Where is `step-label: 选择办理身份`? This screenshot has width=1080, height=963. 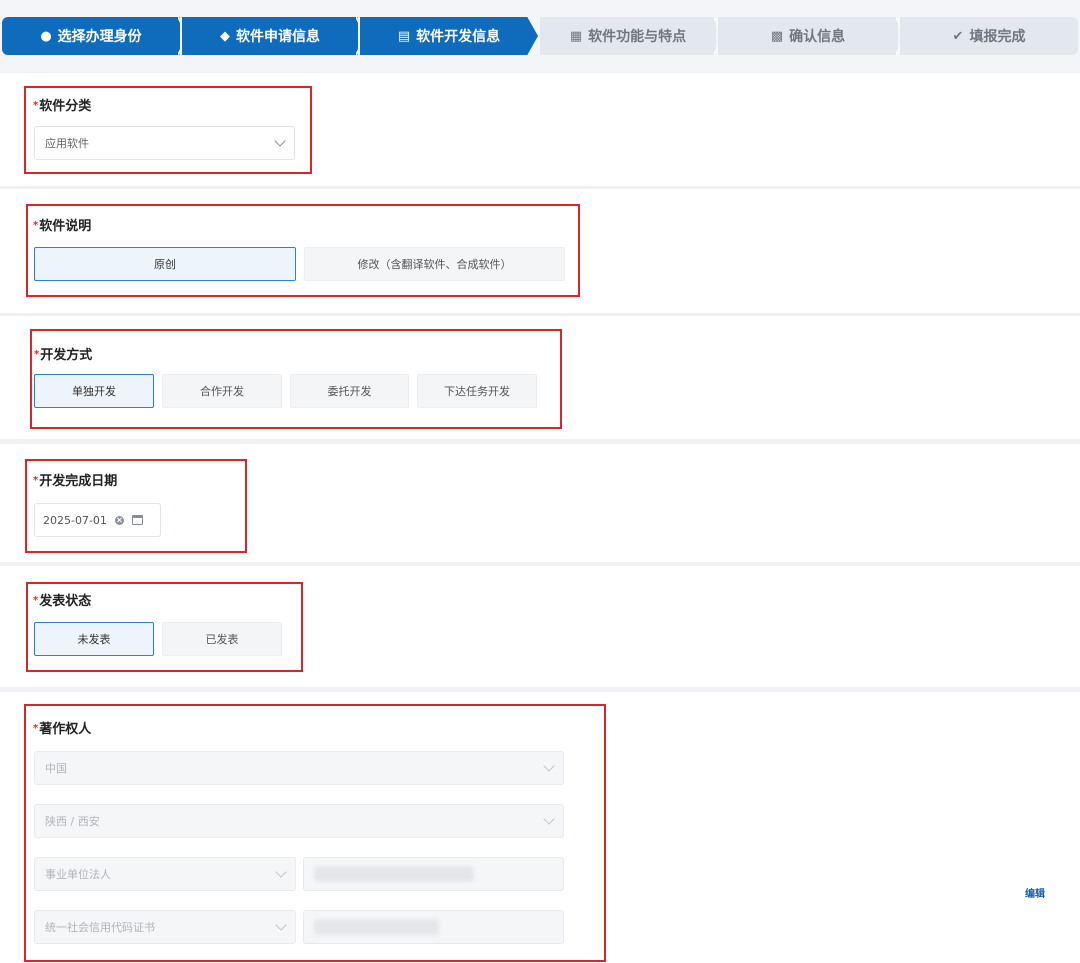
step-label: 选择办理身份 is located at coordinates (99, 37).